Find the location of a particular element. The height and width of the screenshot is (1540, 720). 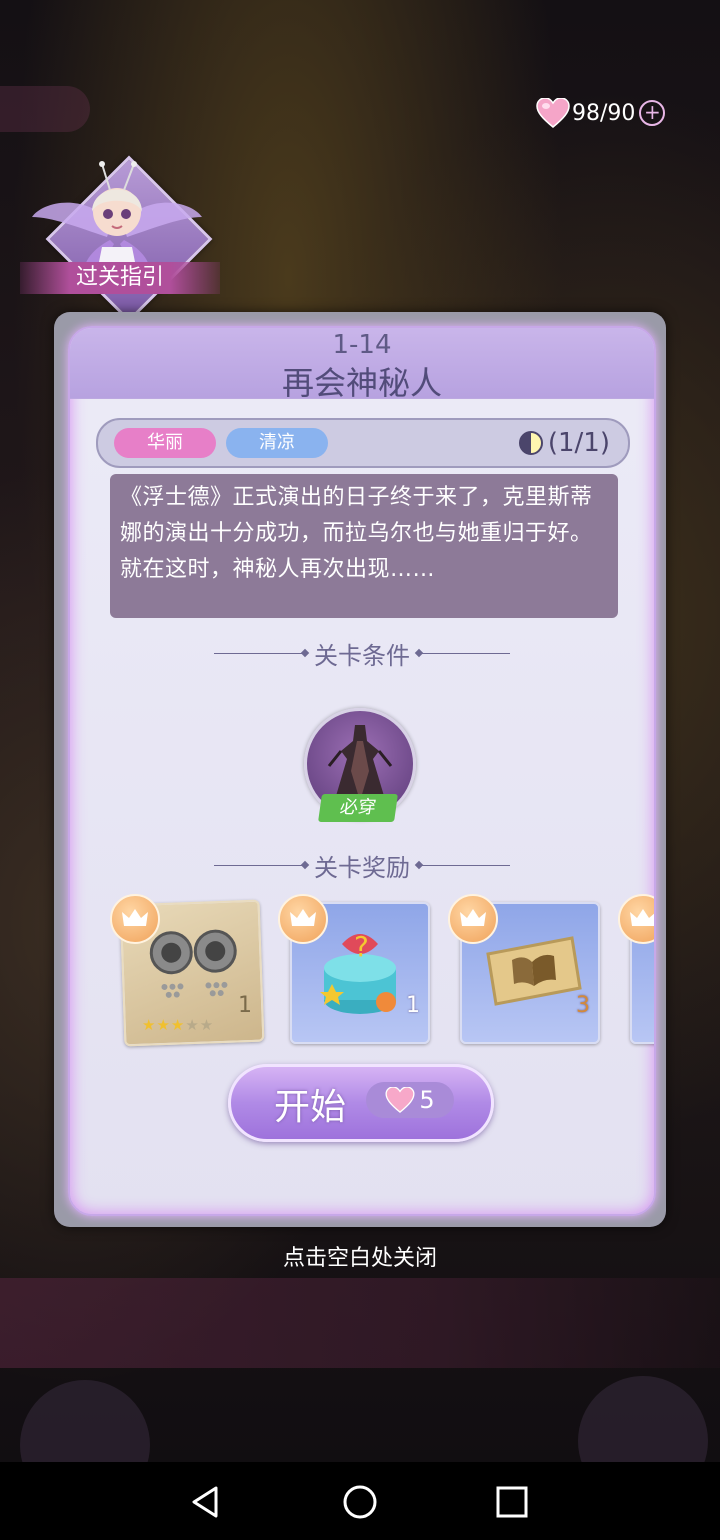

rewards-heading: 关卡奖励 is located at coordinates (362, 866).